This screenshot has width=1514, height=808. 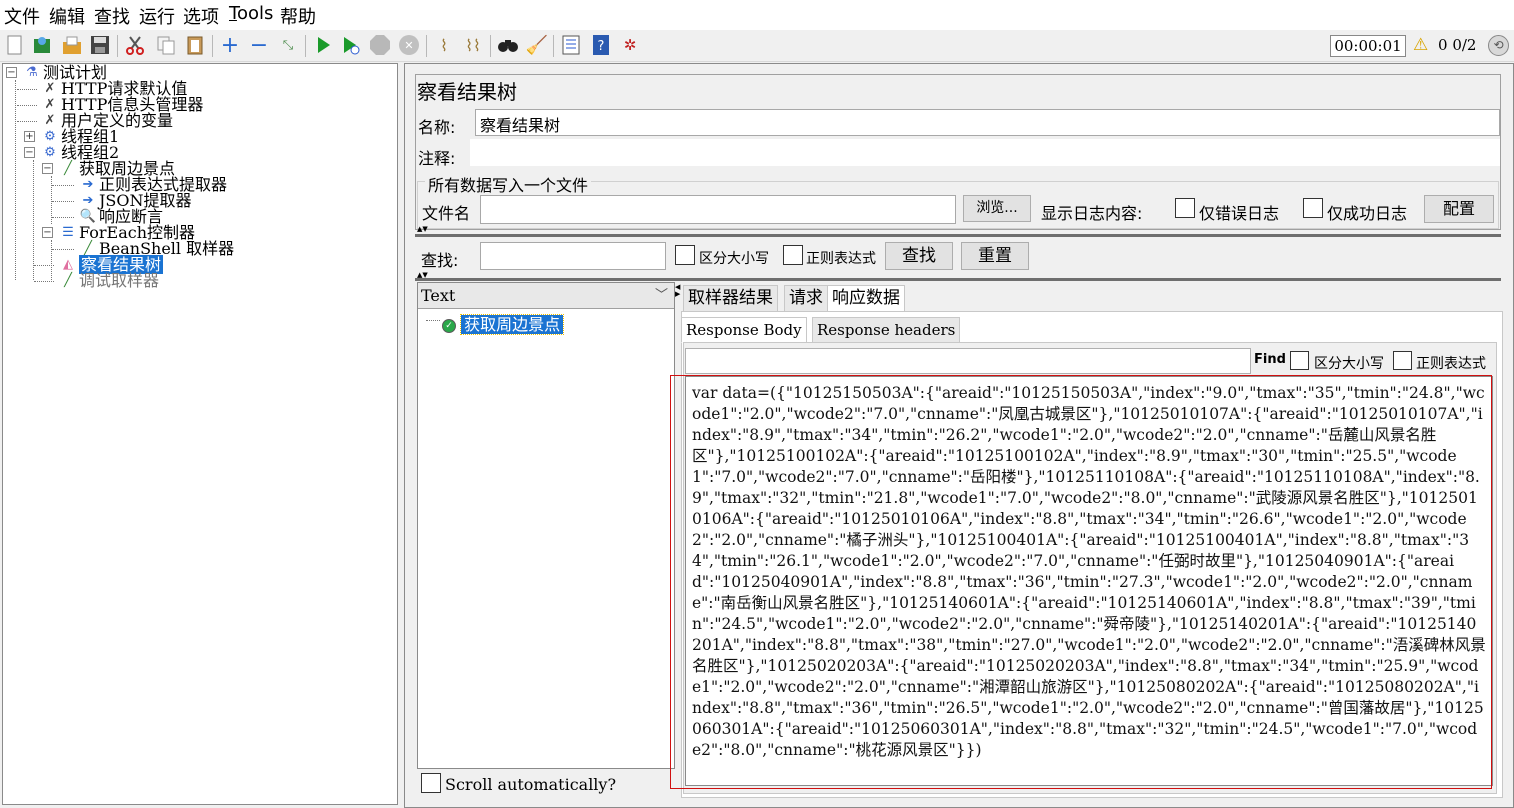 What do you see at coordinates (288, 45) in the screenshot?
I see `toggle-icon: ⤡` at bounding box center [288, 45].